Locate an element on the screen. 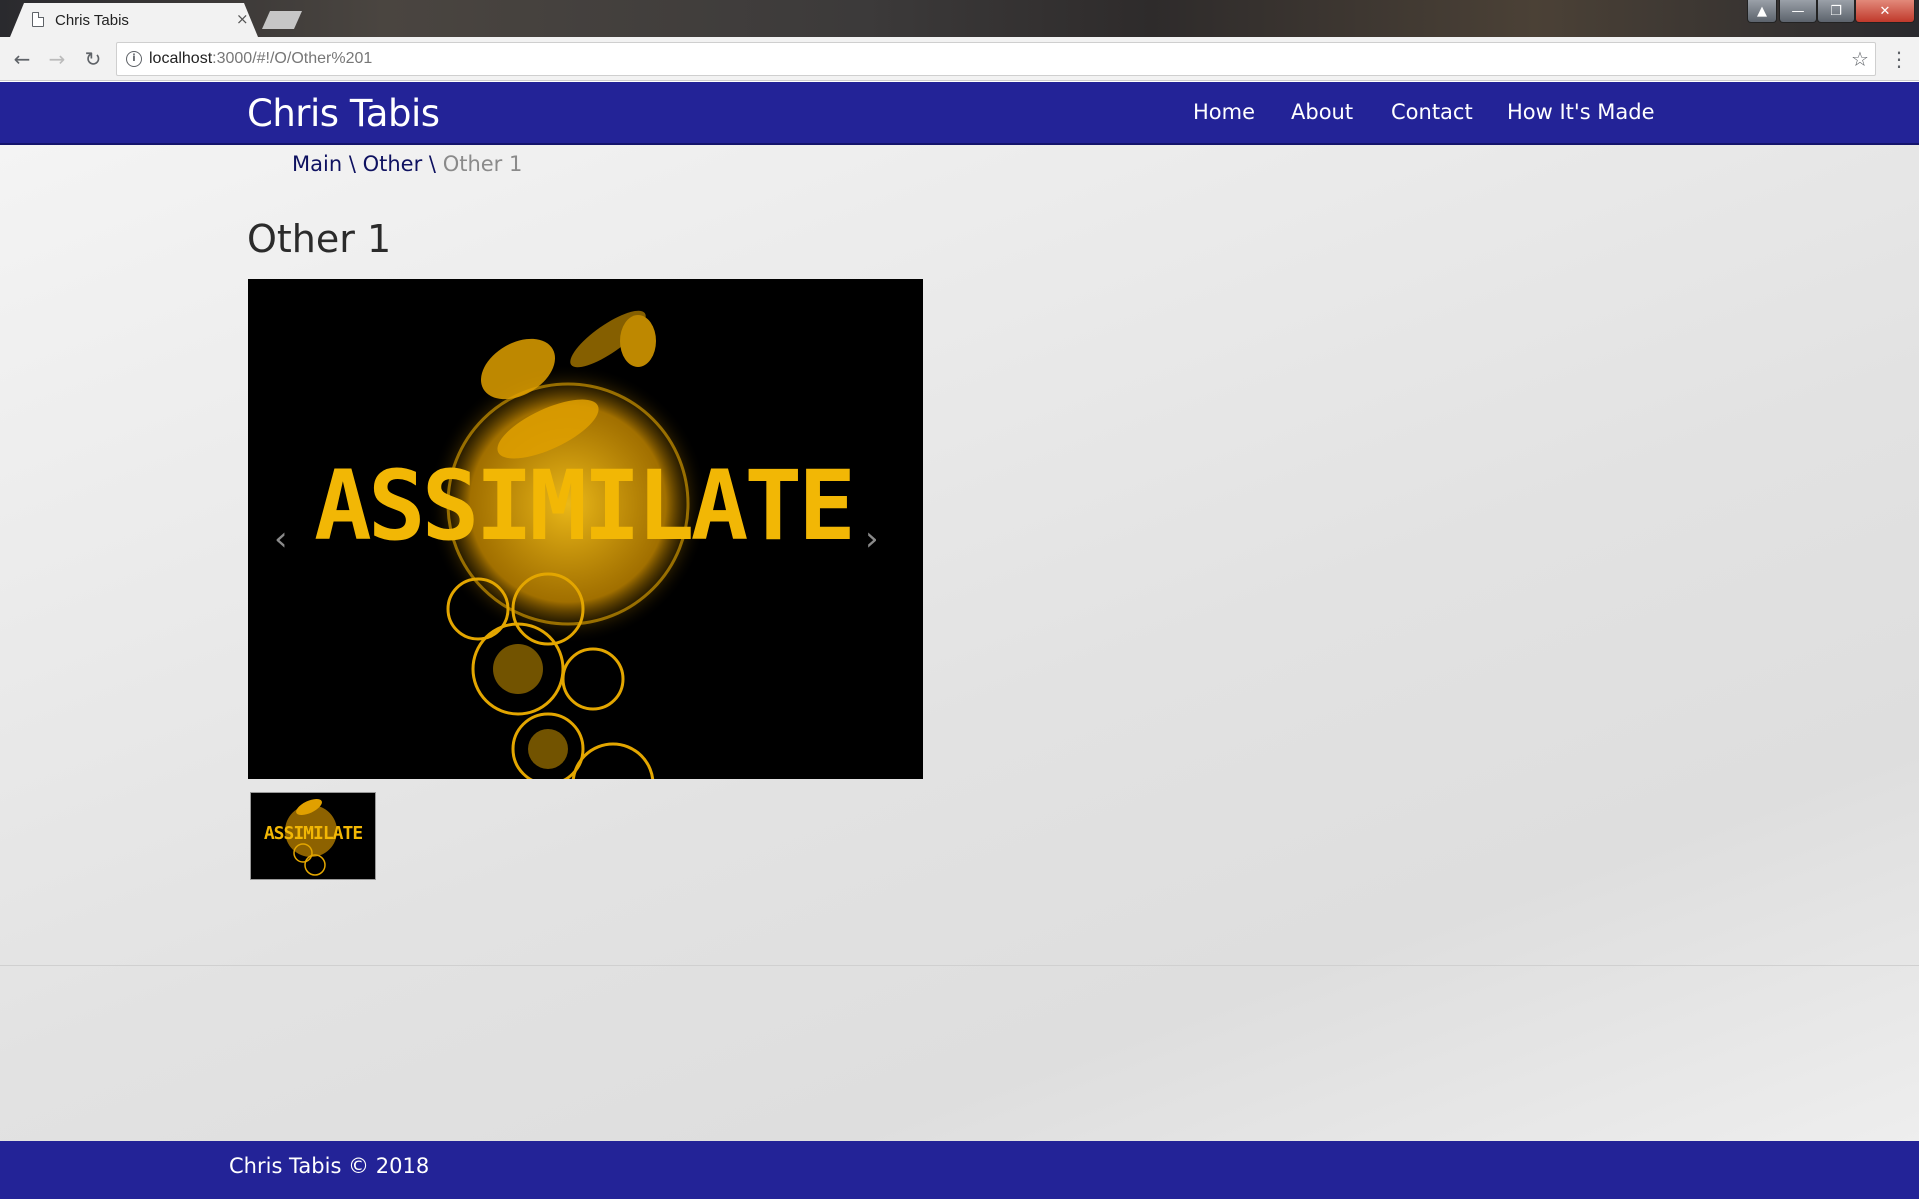 Image resolution: width=1919 pixels, height=1199 pixels. bookmark-star-icon: ☆ is located at coordinates (1860, 59).